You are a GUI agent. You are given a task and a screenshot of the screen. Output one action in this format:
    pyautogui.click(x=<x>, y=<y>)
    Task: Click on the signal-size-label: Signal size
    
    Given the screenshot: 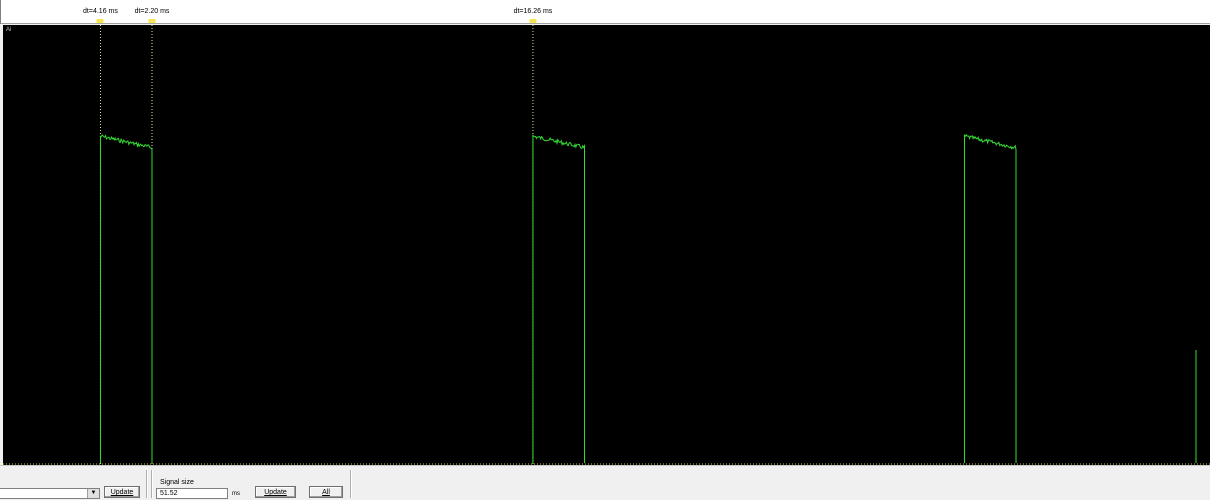 What is the action you would take?
    pyautogui.click(x=177, y=482)
    